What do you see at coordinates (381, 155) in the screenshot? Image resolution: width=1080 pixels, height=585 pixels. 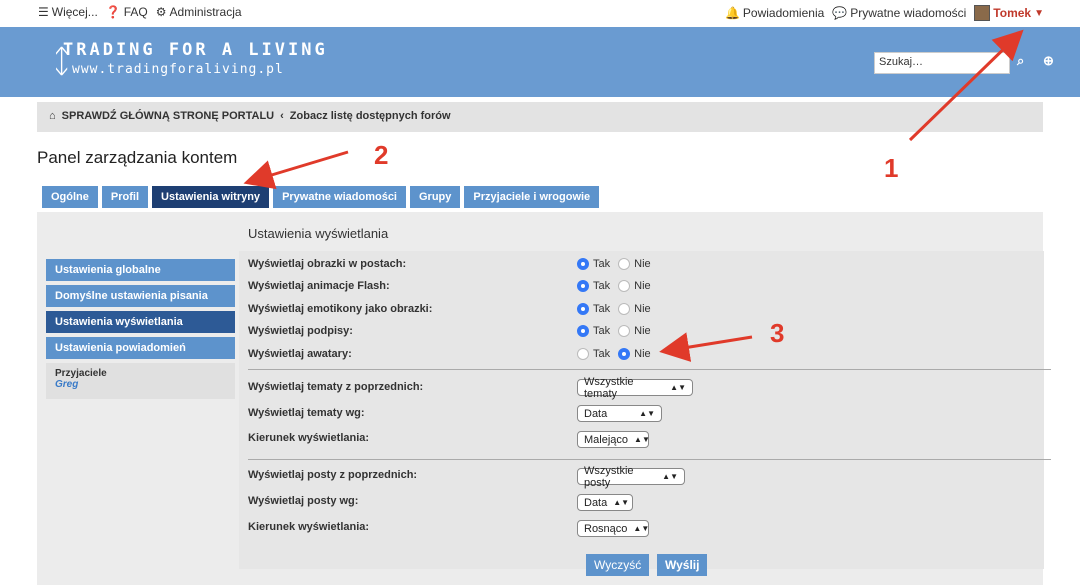 I see `annotation-number-2: 2` at bounding box center [381, 155].